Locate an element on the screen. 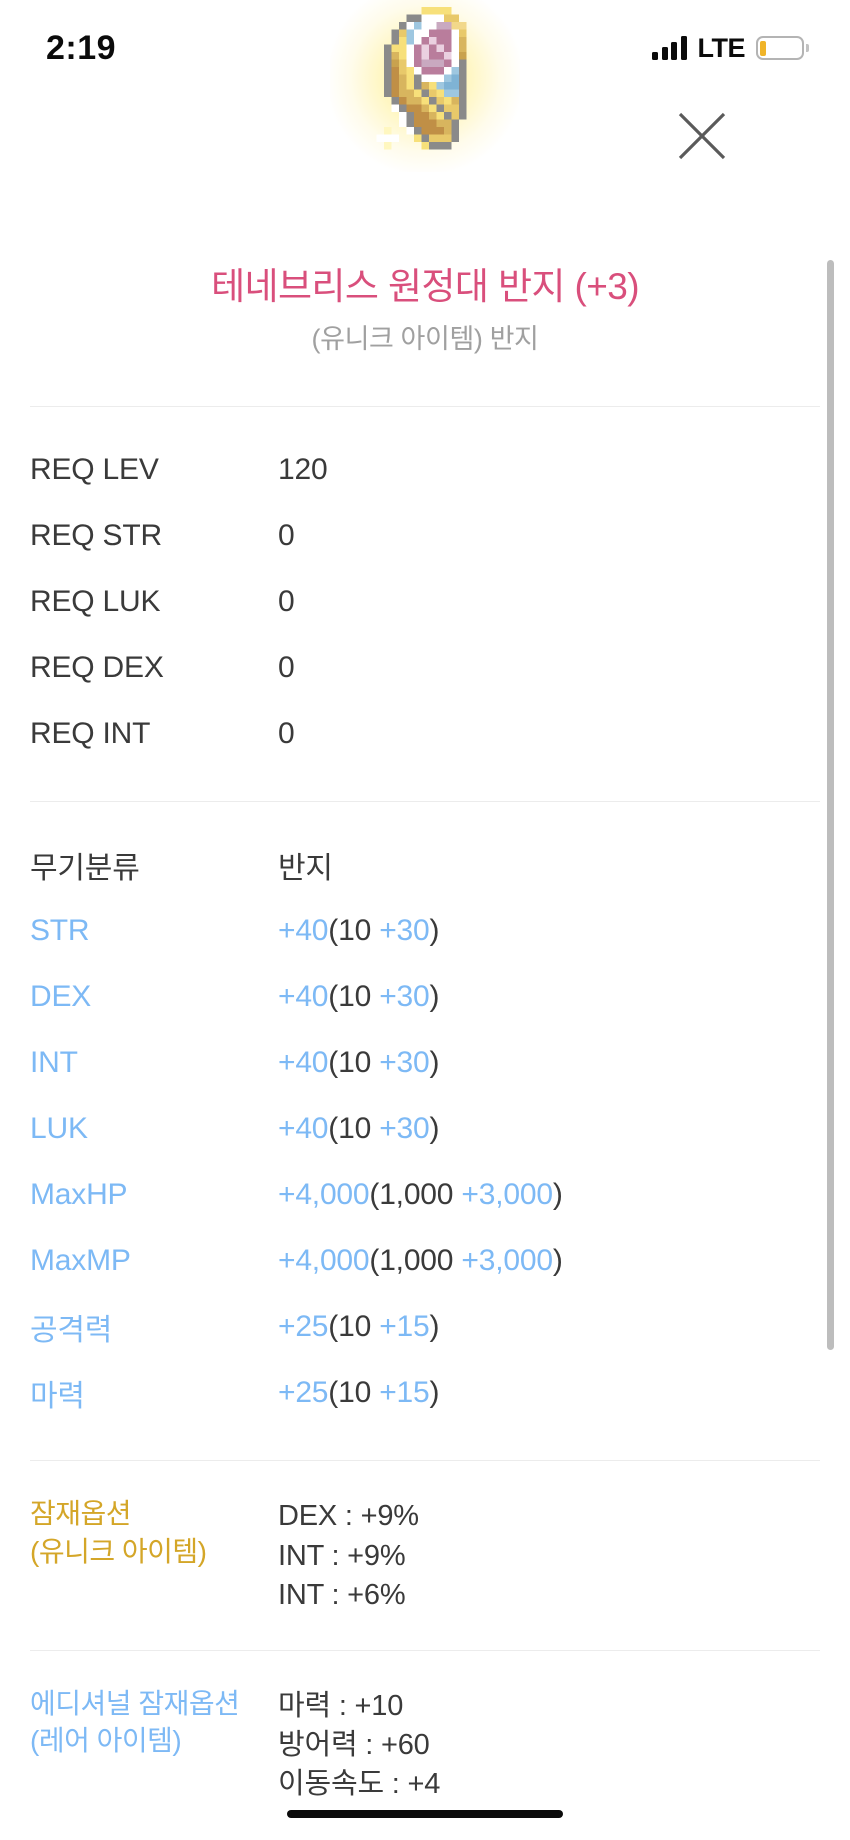  page-title: 테네브리스 원정대 반지 (+3) is located at coordinates (425, 286).